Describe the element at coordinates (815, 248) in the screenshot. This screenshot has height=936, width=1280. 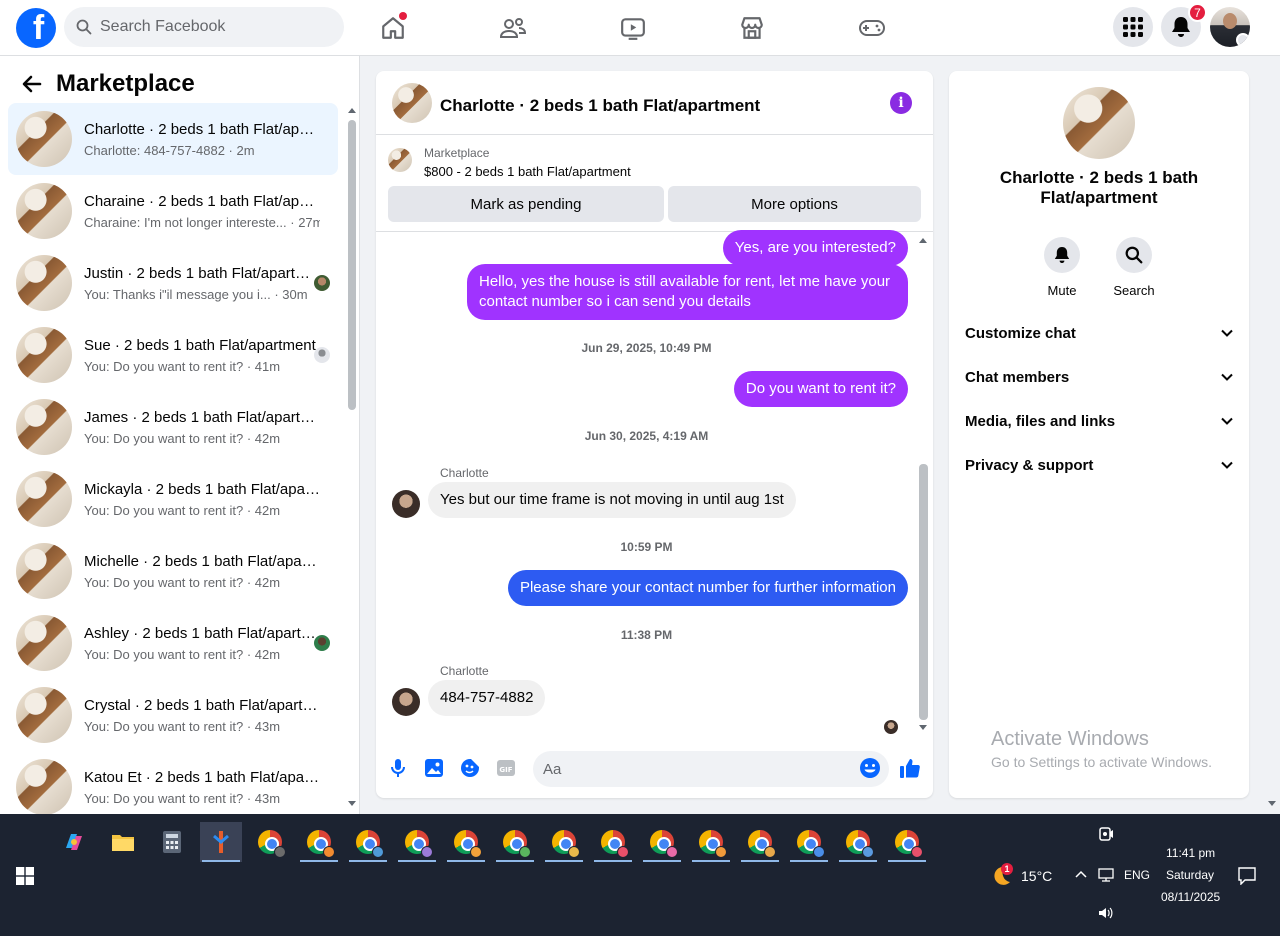
I see `outgoing-message: Yes, are you interested?` at that location.